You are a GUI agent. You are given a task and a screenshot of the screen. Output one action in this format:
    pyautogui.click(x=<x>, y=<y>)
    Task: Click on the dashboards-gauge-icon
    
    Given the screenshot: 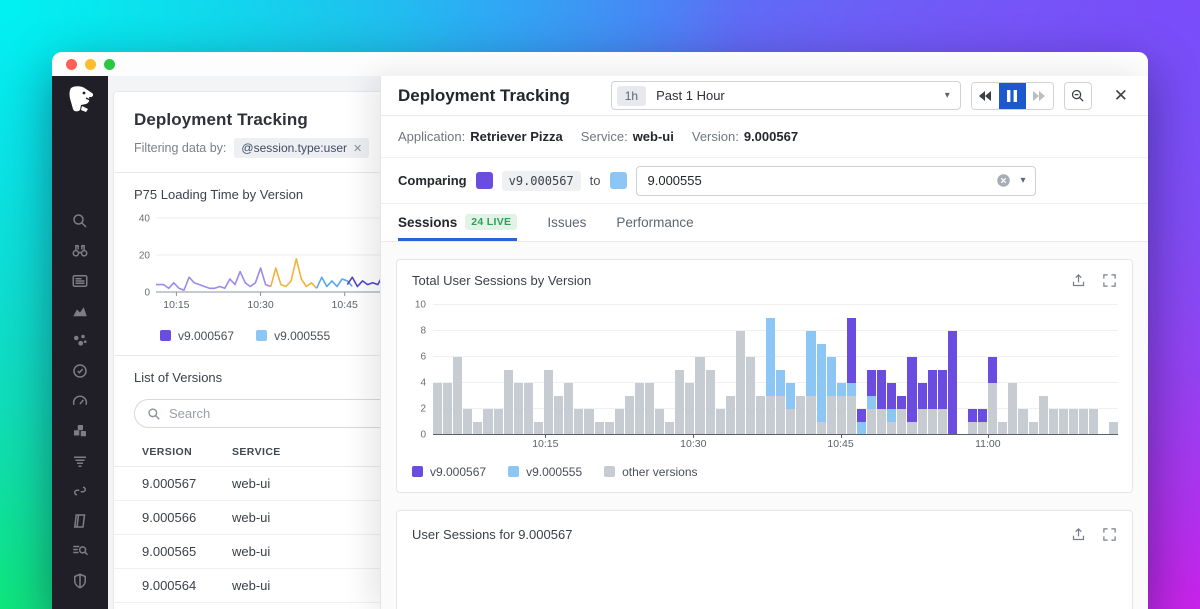 What is the action you would take?
    pyautogui.click(x=80, y=401)
    